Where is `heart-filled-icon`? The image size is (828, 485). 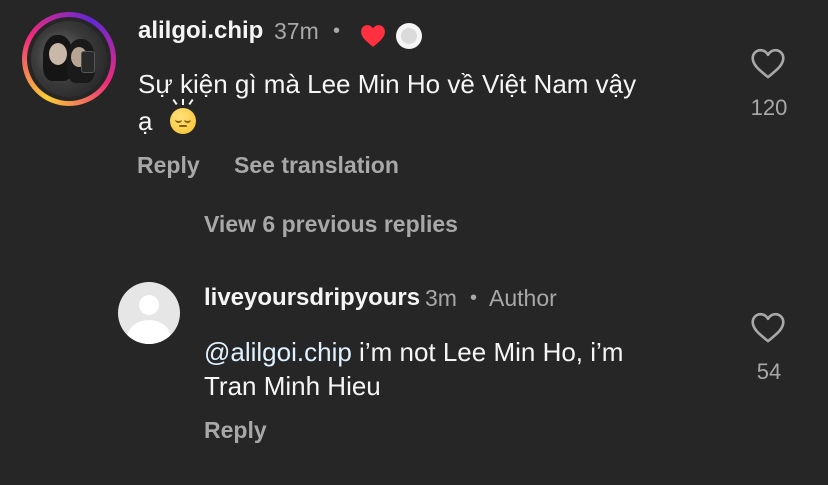
heart-filled-icon is located at coordinates (373, 36).